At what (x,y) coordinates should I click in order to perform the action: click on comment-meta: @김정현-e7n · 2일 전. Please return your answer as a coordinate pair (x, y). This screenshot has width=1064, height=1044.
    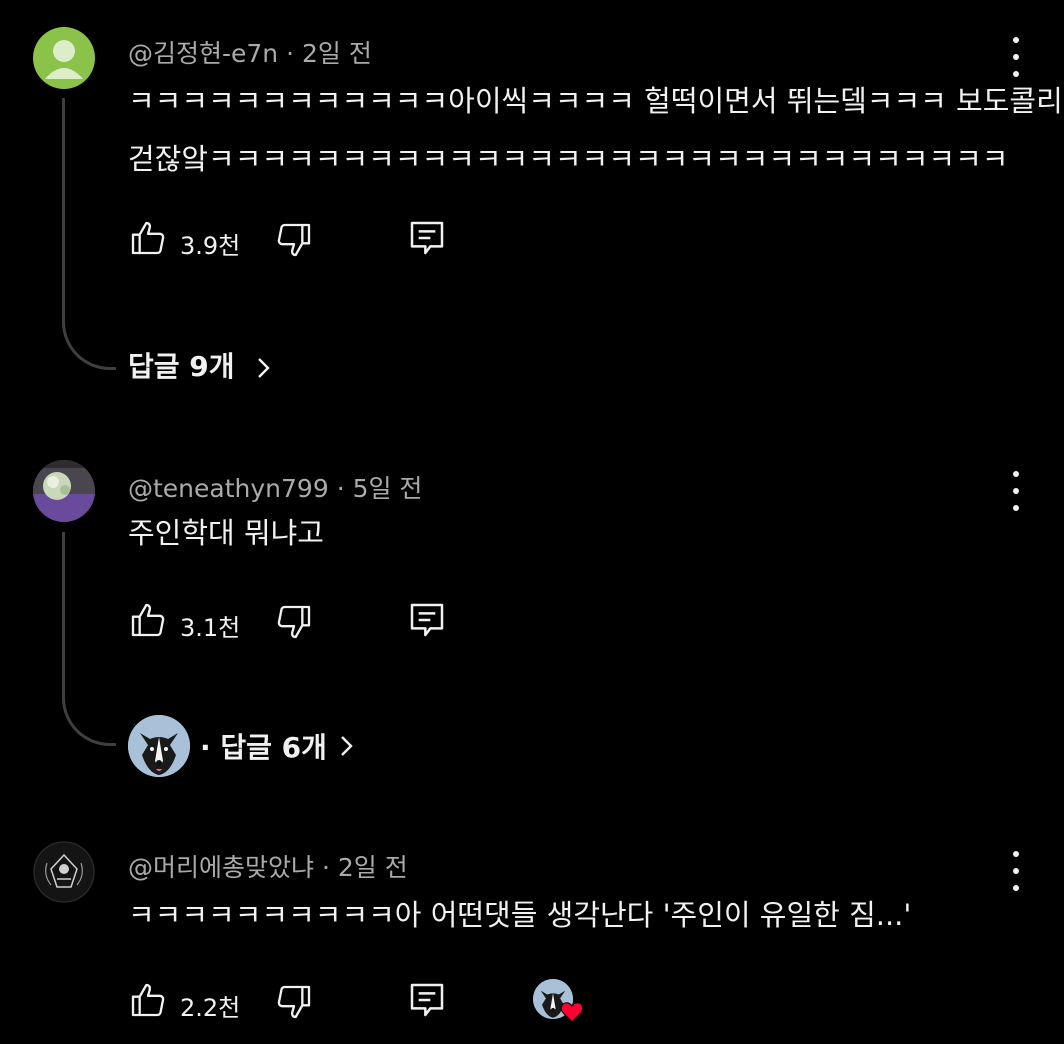
    Looking at the image, I should click on (250, 52).